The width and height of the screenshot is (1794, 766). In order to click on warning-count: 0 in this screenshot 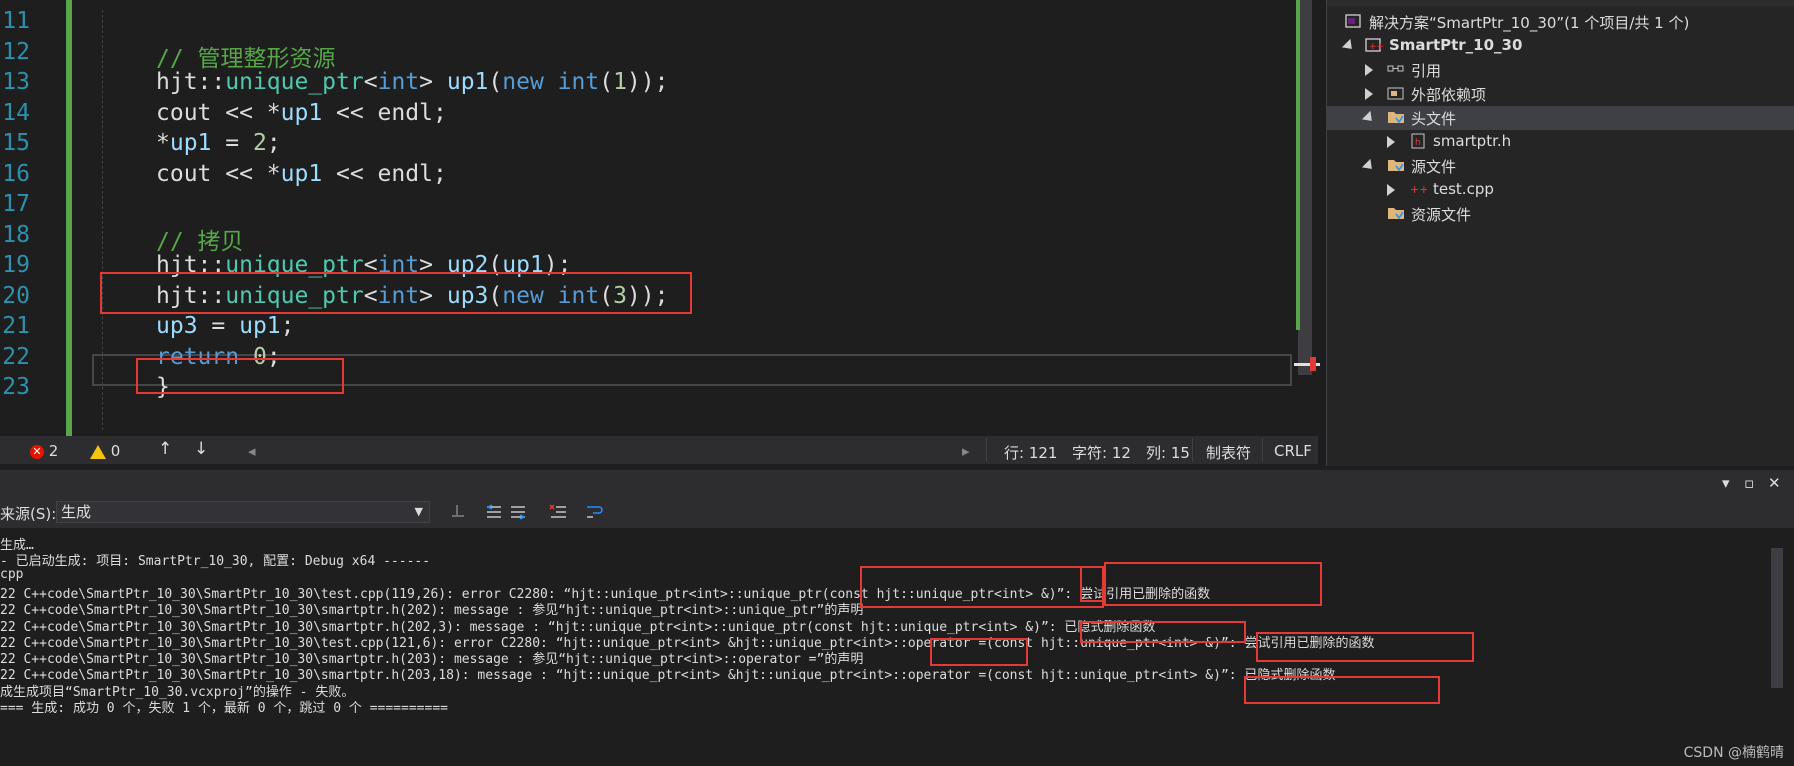, I will do `click(105, 451)`.